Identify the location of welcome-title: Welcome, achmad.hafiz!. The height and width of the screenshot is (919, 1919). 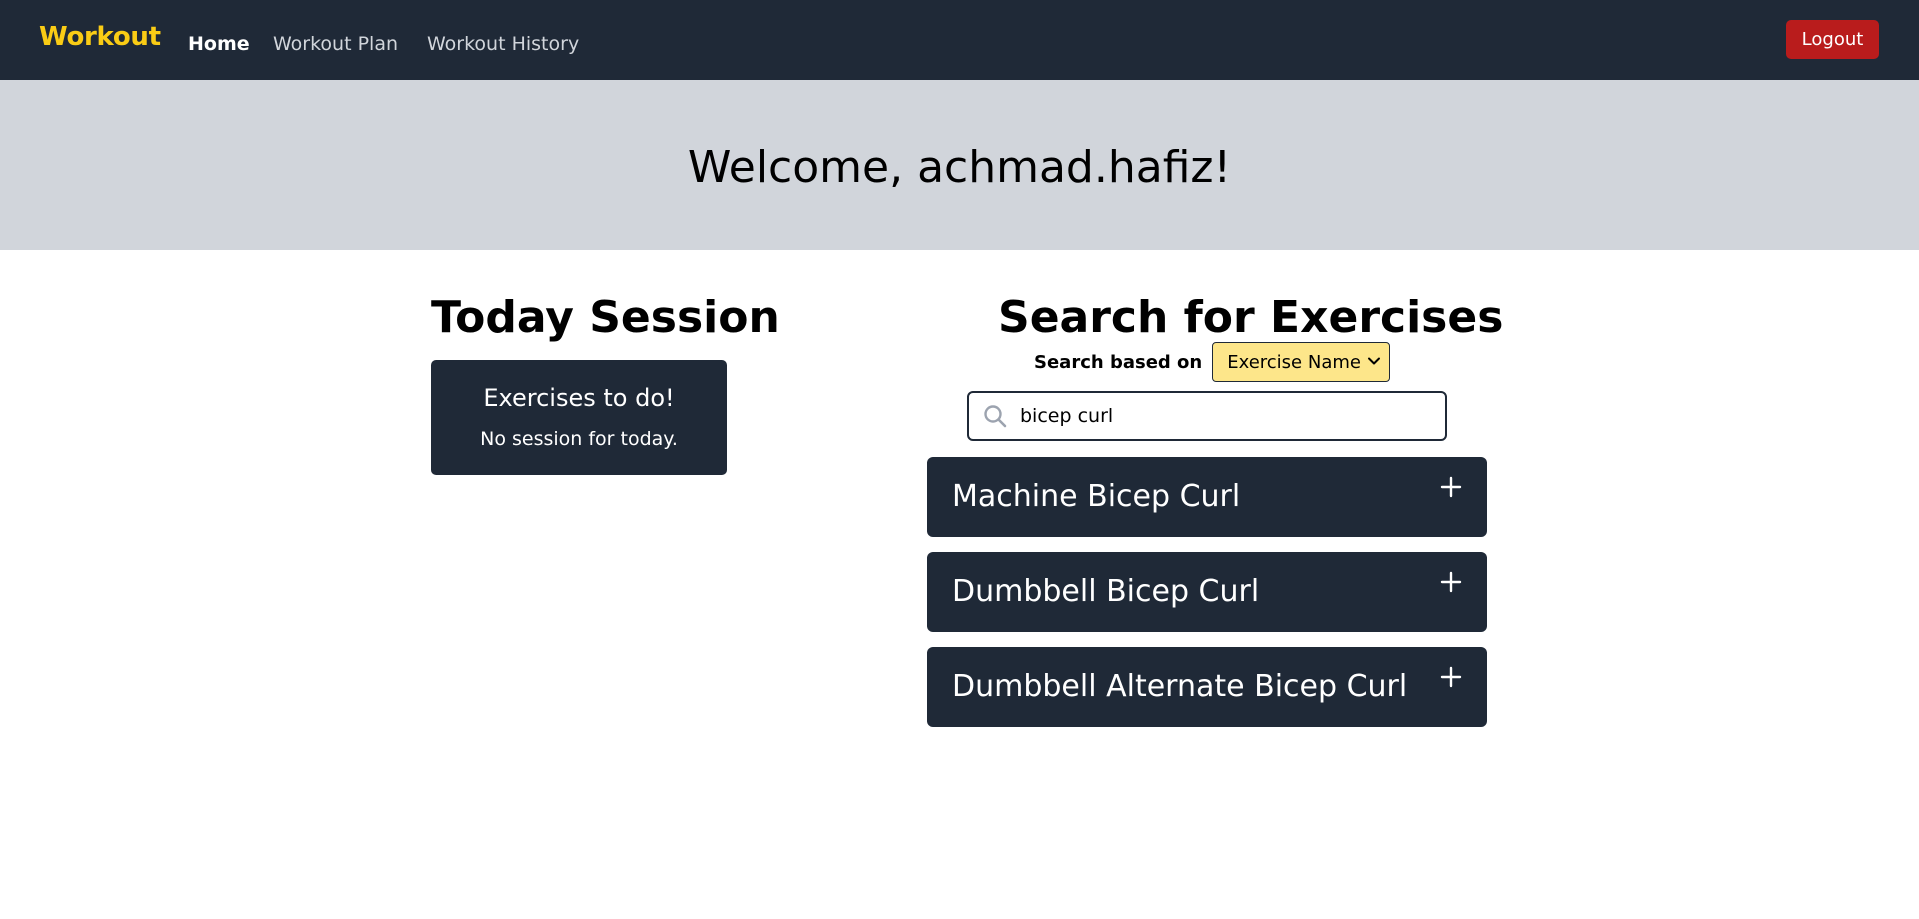
(959, 167).